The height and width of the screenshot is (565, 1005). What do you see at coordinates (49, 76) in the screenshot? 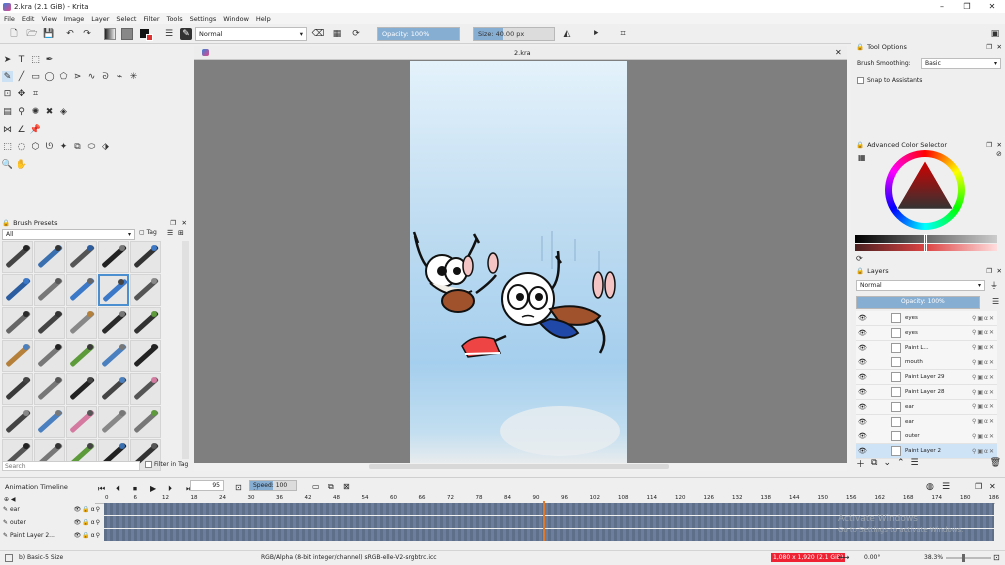
I see `ellipse-tool-icon: ◯` at bounding box center [49, 76].